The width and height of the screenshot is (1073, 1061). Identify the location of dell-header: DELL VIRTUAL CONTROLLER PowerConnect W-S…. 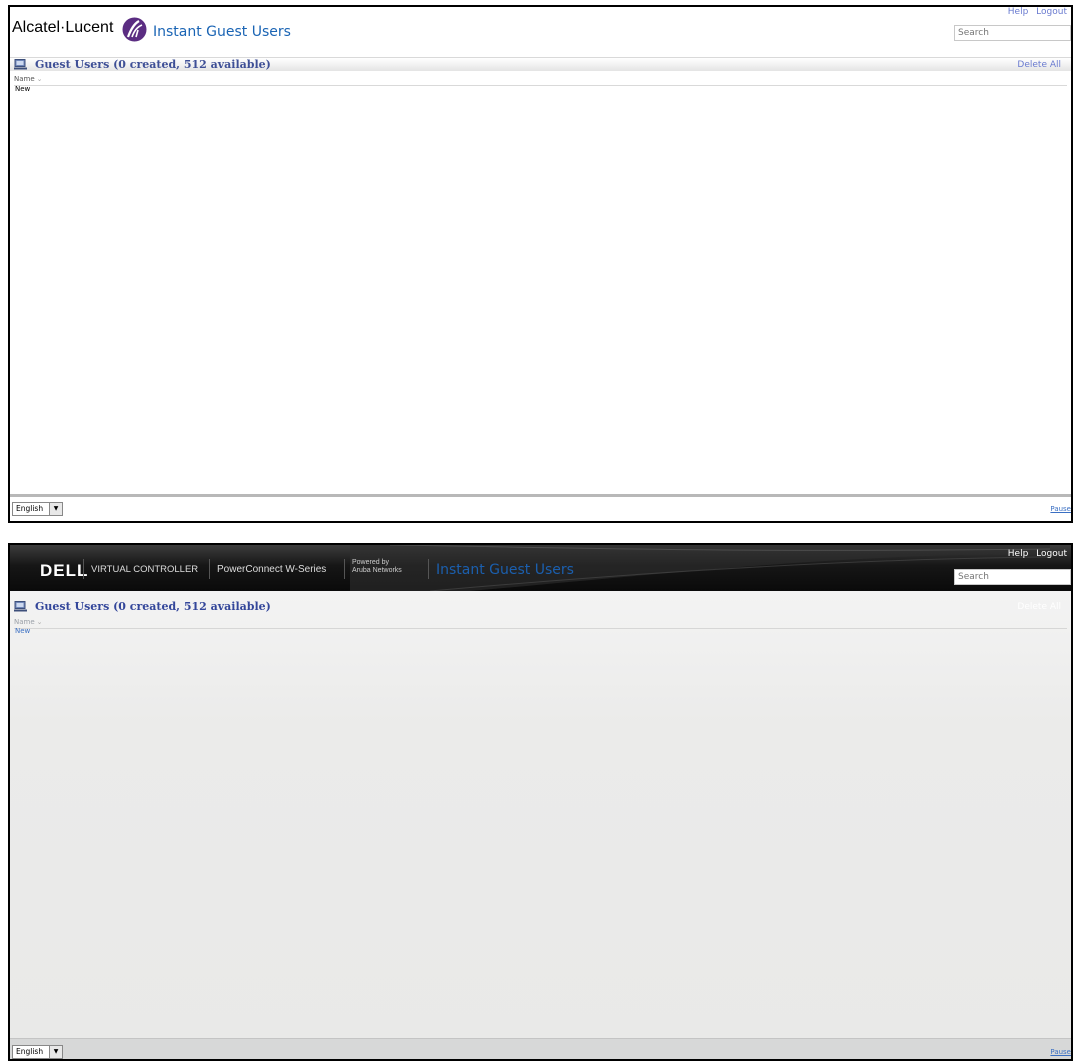
(540, 568).